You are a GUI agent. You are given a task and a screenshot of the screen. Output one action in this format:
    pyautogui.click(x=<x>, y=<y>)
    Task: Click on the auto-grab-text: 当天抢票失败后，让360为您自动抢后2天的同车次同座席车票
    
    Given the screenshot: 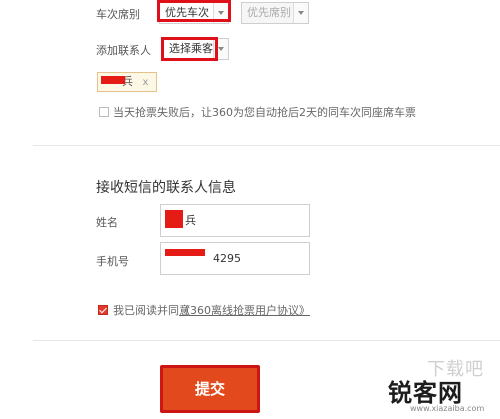 What is the action you would take?
    pyautogui.click(x=264, y=112)
    